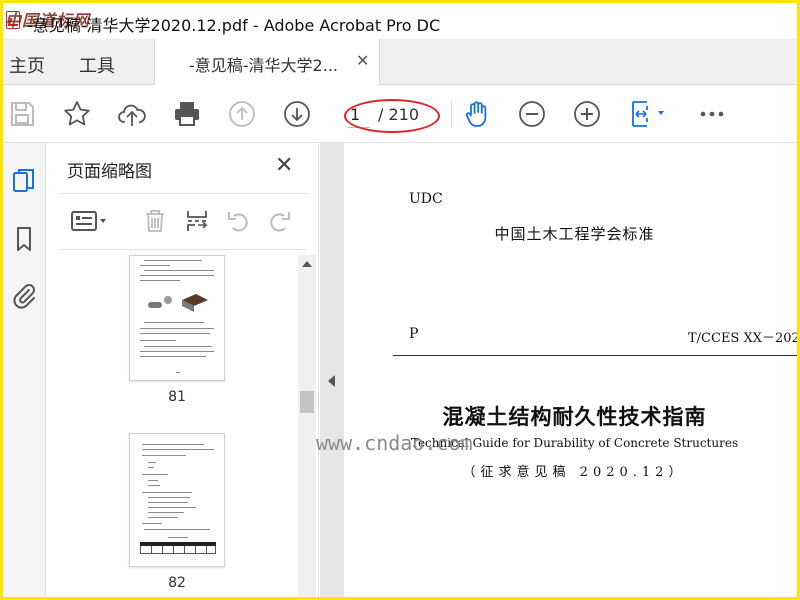 Image resolution: width=800 pixels, height=600 pixels. Describe the element at coordinates (132, 114) in the screenshot. I see `cloud-upload-icon` at that location.